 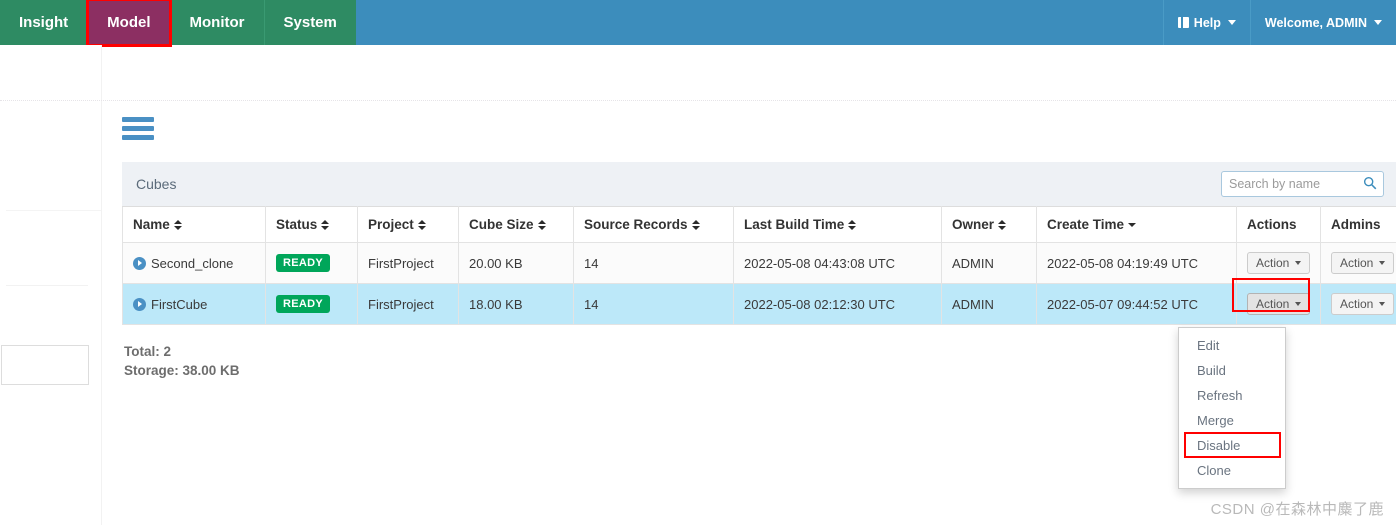 What do you see at coordinates (1232, 370) in the screenshot?
I see `menu-item-build: Build` at bounding box center [1232, 370].